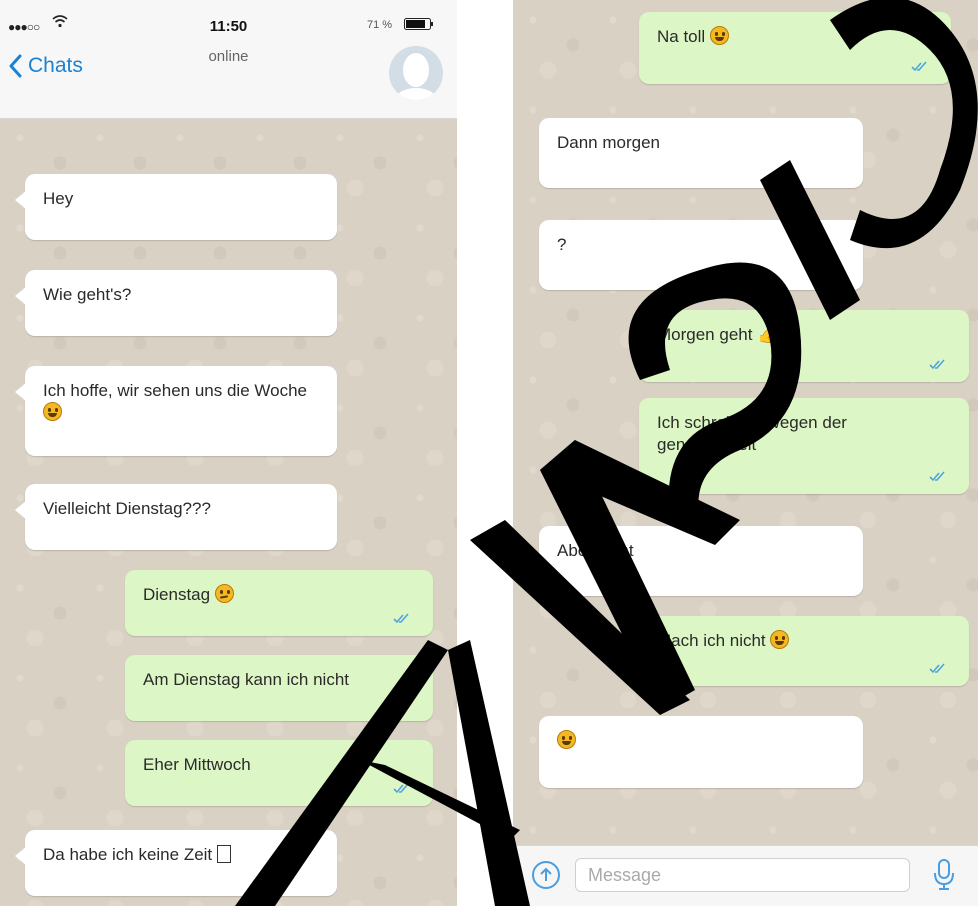  I want to click on message-text: Mach ich nicht, so click(804, 641).